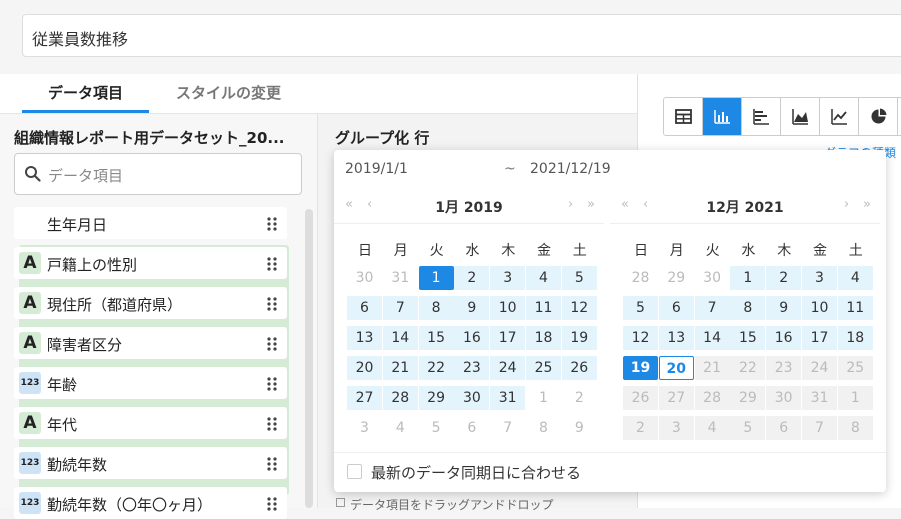 The width and height of the screenshot is (901, 519). I want to click on sync-date-checkbox, so click(354, 471).